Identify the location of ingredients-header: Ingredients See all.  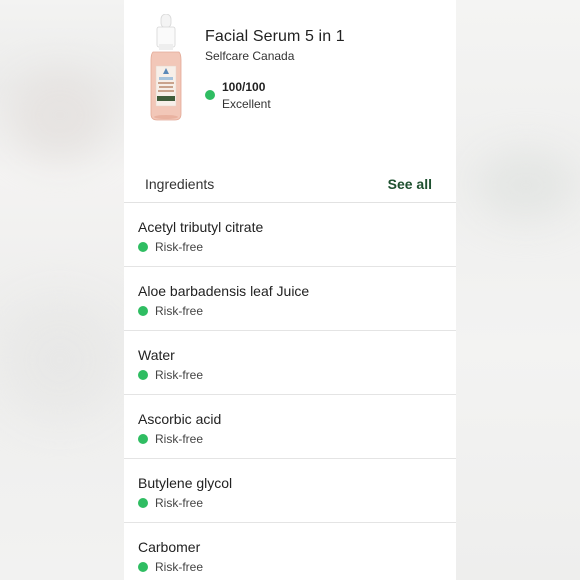
(290, 180).